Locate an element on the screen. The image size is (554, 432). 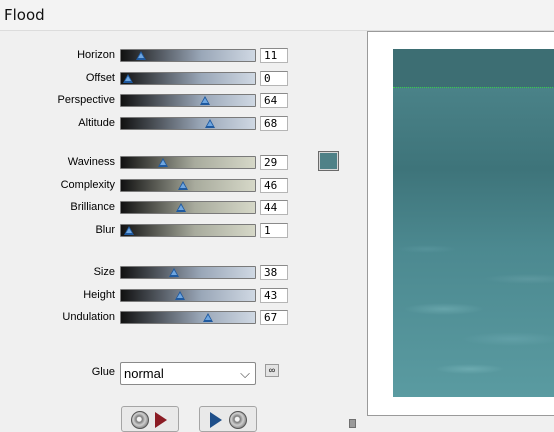
window-title: Flood is located at coordinates (24, 15).